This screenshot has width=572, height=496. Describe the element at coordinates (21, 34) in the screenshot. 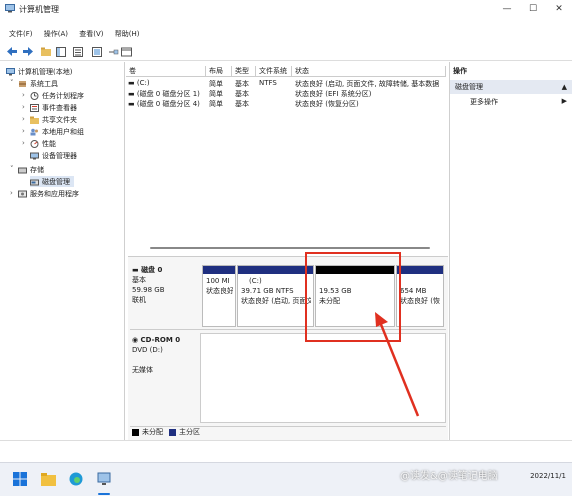

I see `menu-file: 文件(F)` at that location.